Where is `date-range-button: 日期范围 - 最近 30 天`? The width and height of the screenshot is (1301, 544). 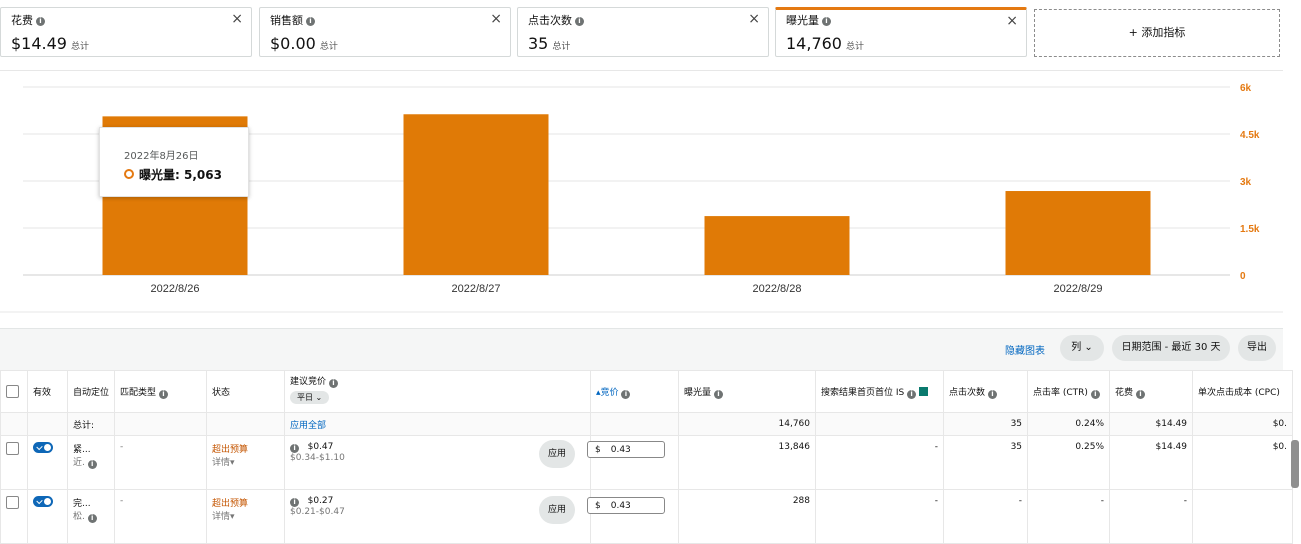
date-range-button: 日期范围 - 最近 30 天 is located at coordinates (1171, 348).